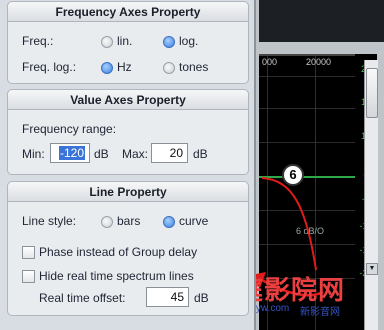 This screenshot has width=384, height=330. I want to click on max-unit-label: dB, so click(200, 154).